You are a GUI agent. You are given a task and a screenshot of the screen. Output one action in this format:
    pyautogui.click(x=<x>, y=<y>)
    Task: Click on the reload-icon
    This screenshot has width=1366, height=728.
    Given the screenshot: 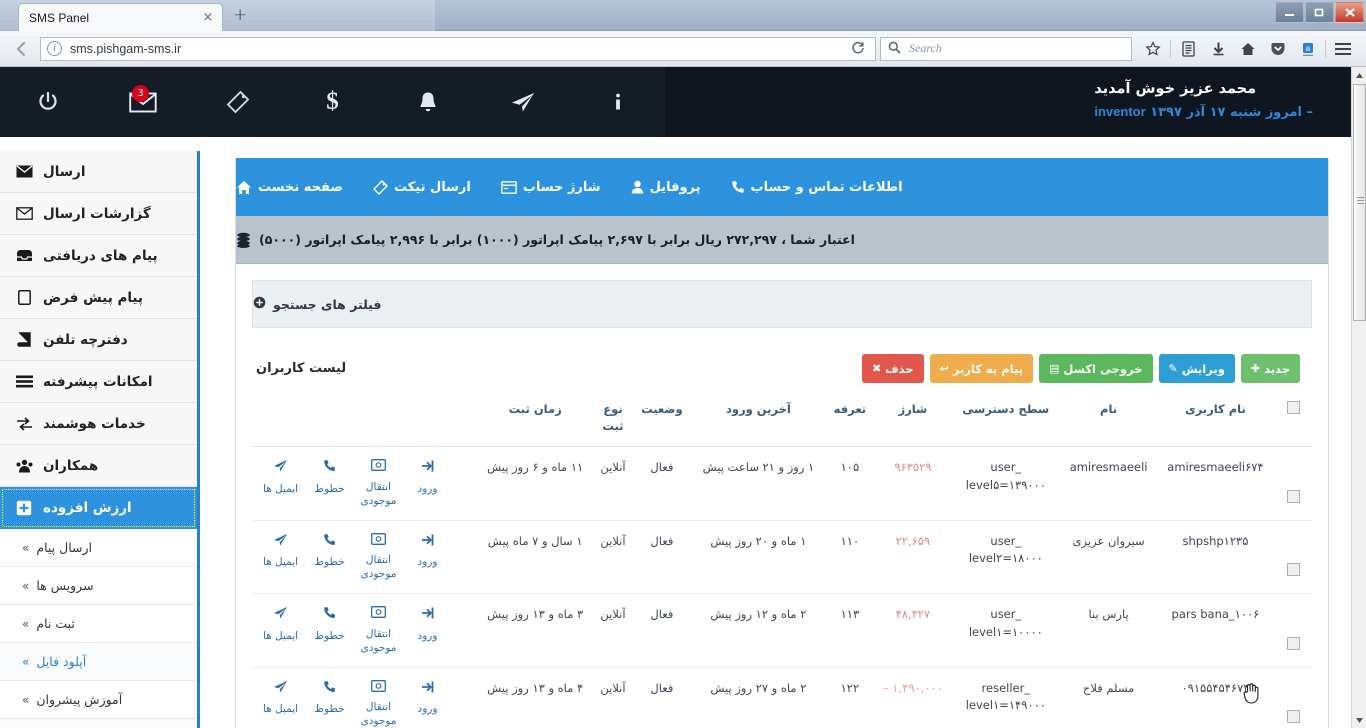 What is the action you would take?
    pyautogui.click(x=858, y=49)
    